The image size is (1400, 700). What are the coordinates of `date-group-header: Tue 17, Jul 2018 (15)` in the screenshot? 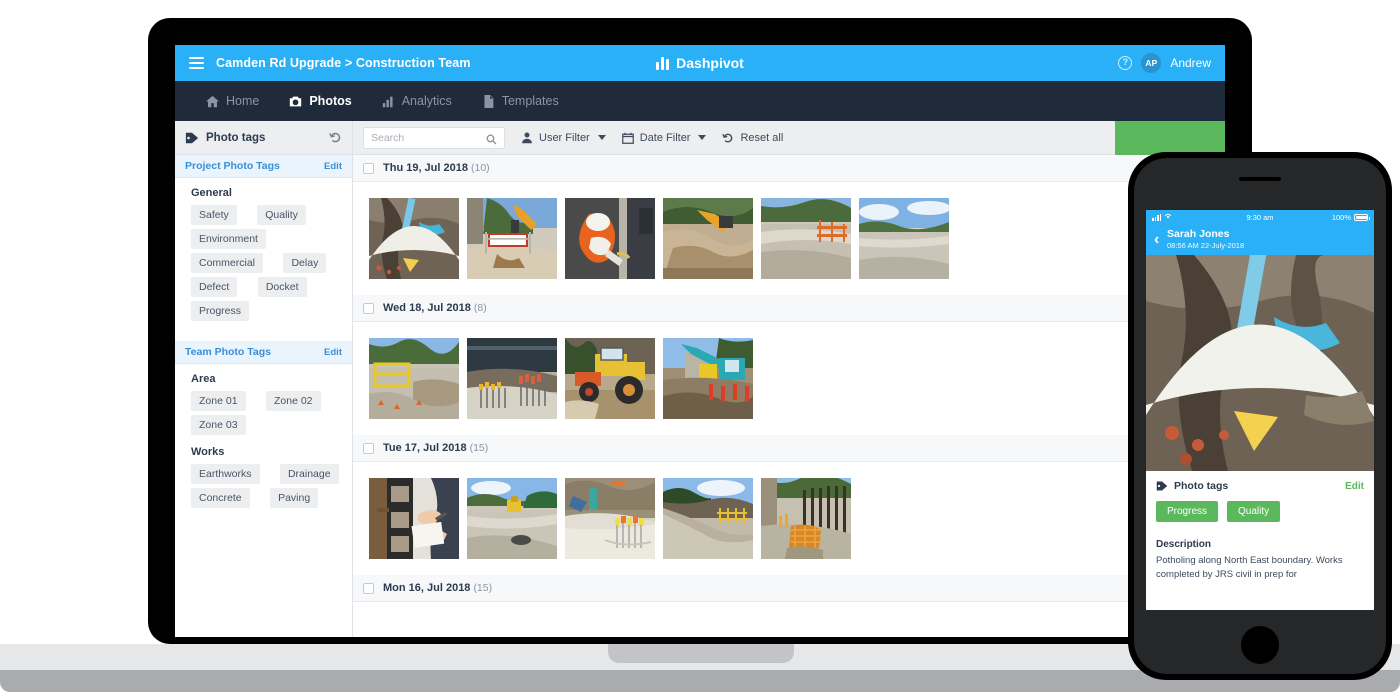 It's located at (789, 448).